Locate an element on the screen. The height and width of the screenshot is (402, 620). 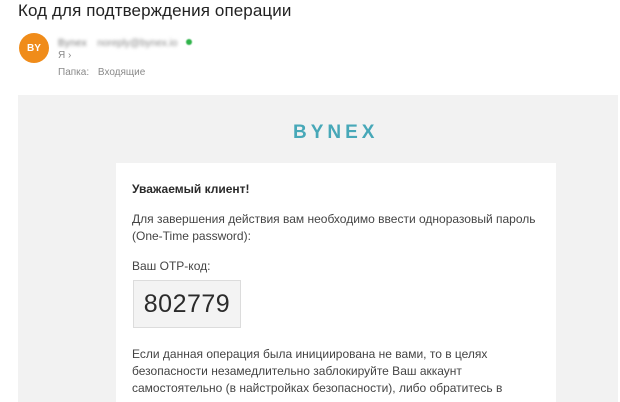
greeting: Уважаемый клиент! is located at coordinates (191, 189).